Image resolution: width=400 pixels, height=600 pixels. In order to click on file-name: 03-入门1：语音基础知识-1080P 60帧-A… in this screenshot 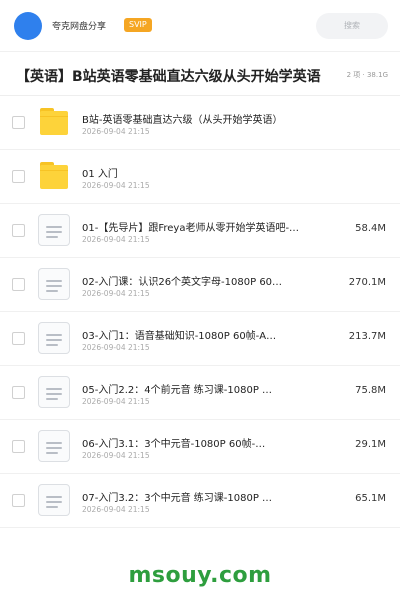, I will do `click(179, 334)`.